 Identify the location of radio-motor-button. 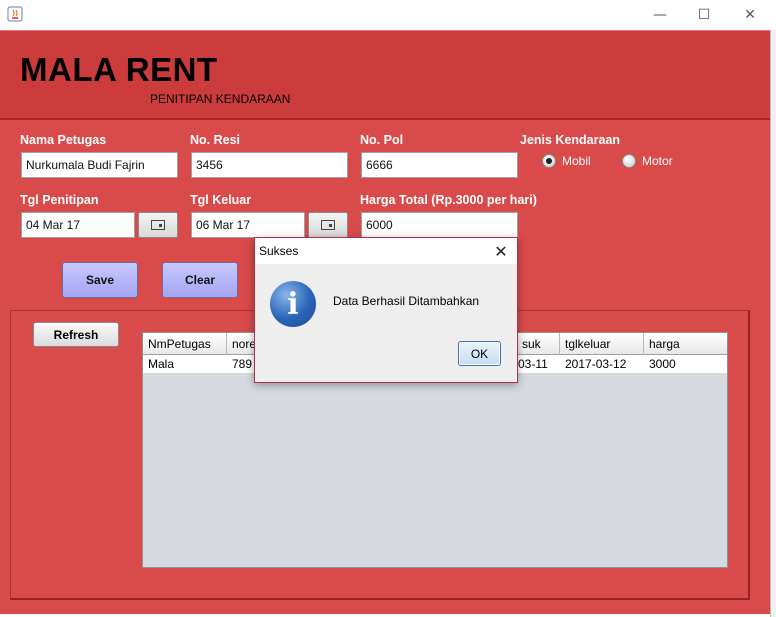
(629, 161).